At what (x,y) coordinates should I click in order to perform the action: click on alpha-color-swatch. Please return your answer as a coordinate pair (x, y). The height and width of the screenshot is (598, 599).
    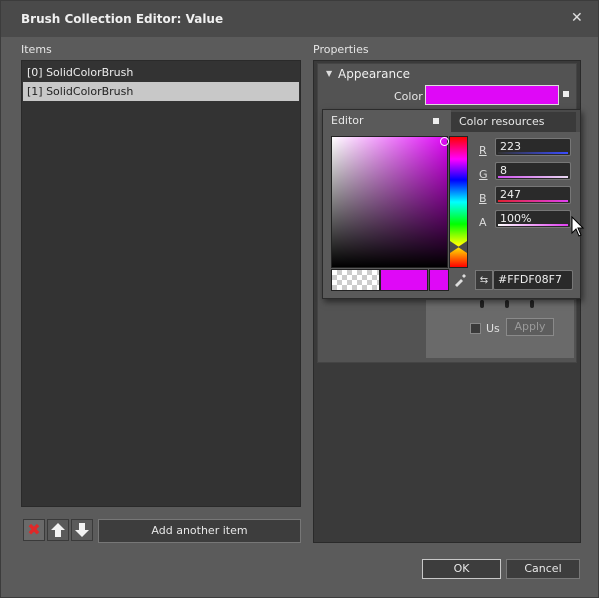
    Looking at the image, I should click on (439, 280).